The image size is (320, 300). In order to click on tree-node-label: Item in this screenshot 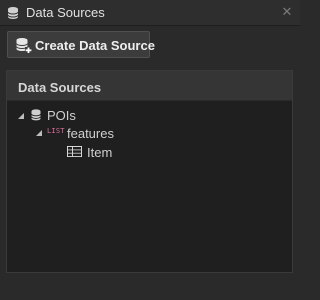, I will do `click(100, 152)`.